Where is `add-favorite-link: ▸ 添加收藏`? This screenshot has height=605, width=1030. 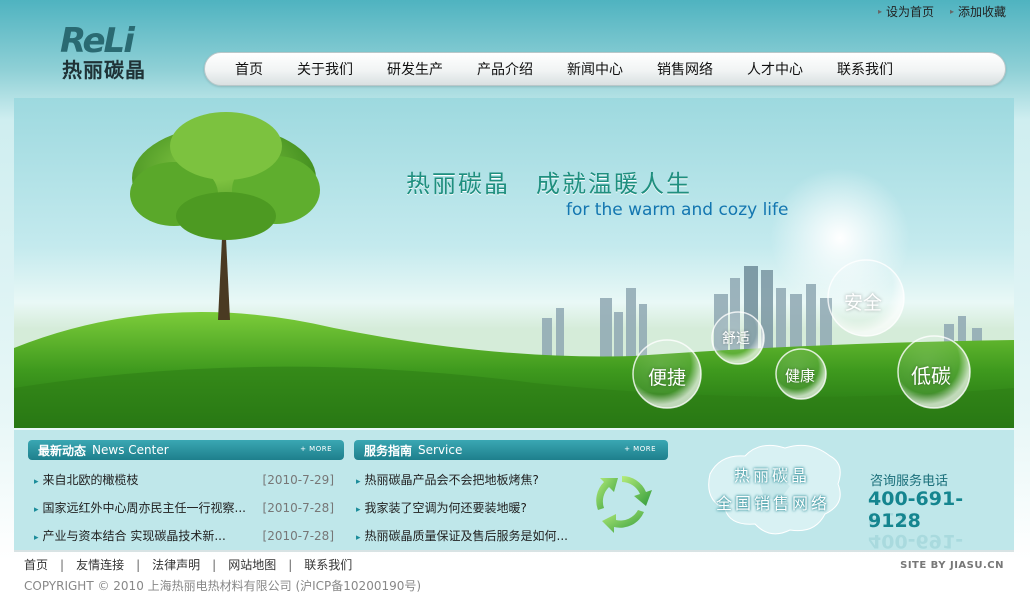
add-favorite-link: ▸ 添加收藏 is located at coordinates (978, 11).